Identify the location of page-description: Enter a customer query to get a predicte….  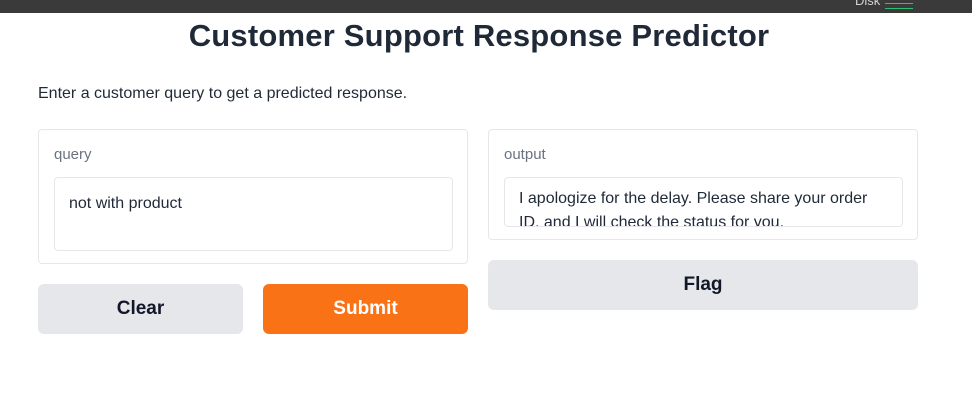
(223, 93).